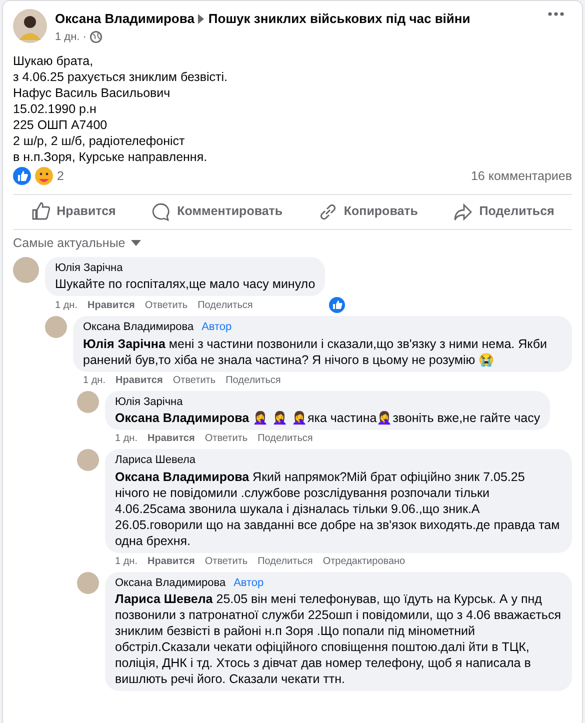  What do you see at coordinates (185, 284) in the screenshot?
I see `comment-text: Шукайте по госпіталях,ще мало часу минуло` at bounding box center [185, 284].